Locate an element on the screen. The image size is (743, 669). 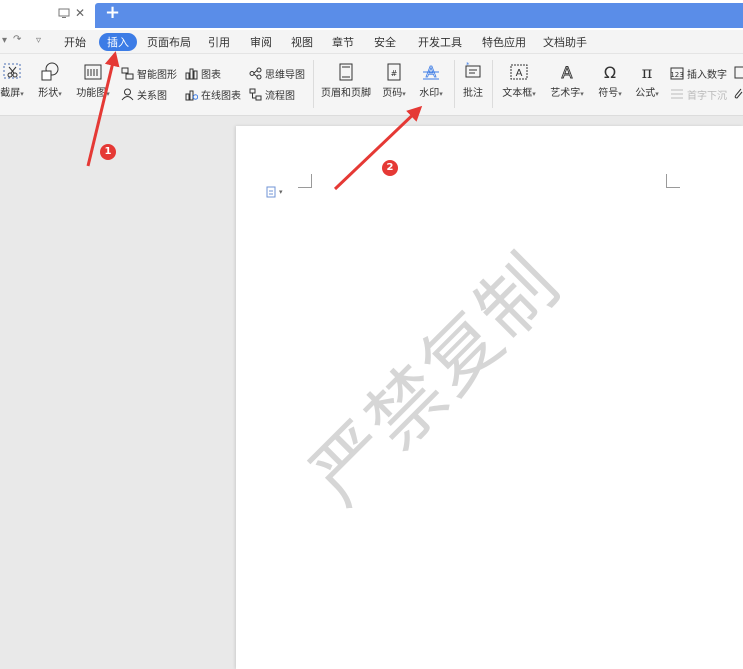
step-badge-1: 1 is located at coordinates (108, 152).